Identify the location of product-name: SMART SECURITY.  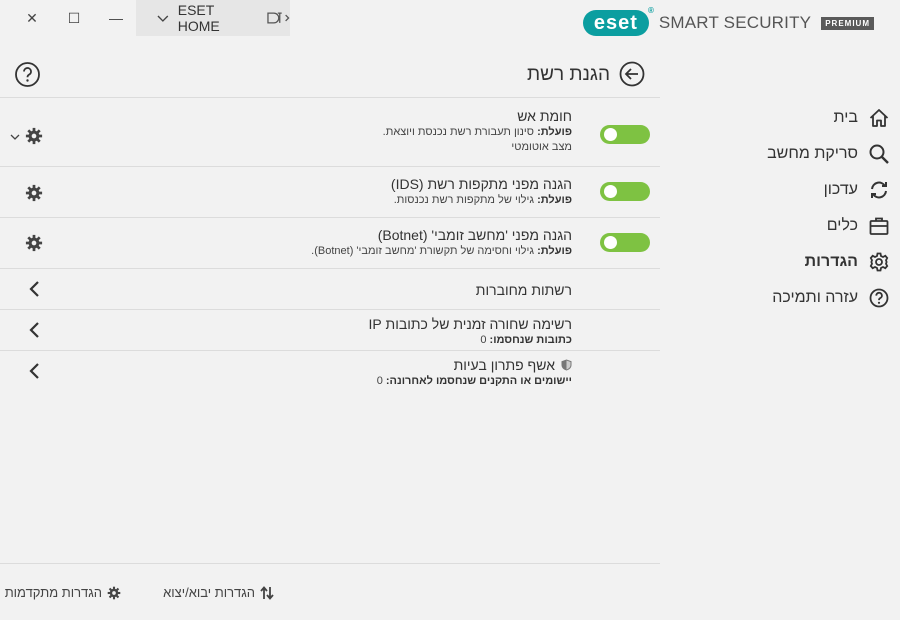
(735, 22).